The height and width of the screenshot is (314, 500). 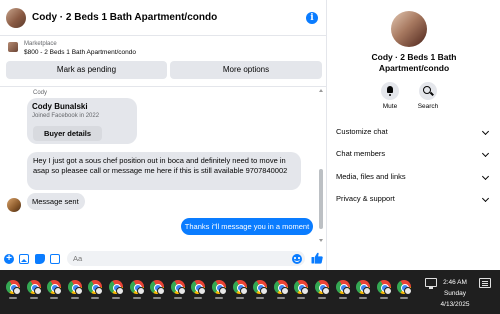 What do you see at coordinates (317, 258) in the screenshot?
I see `thumbs-up-icon` at bounding box center [317, 258].